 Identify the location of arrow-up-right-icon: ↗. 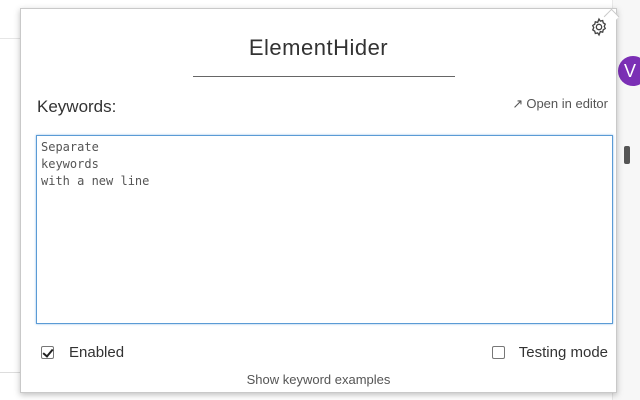
(518, 103).